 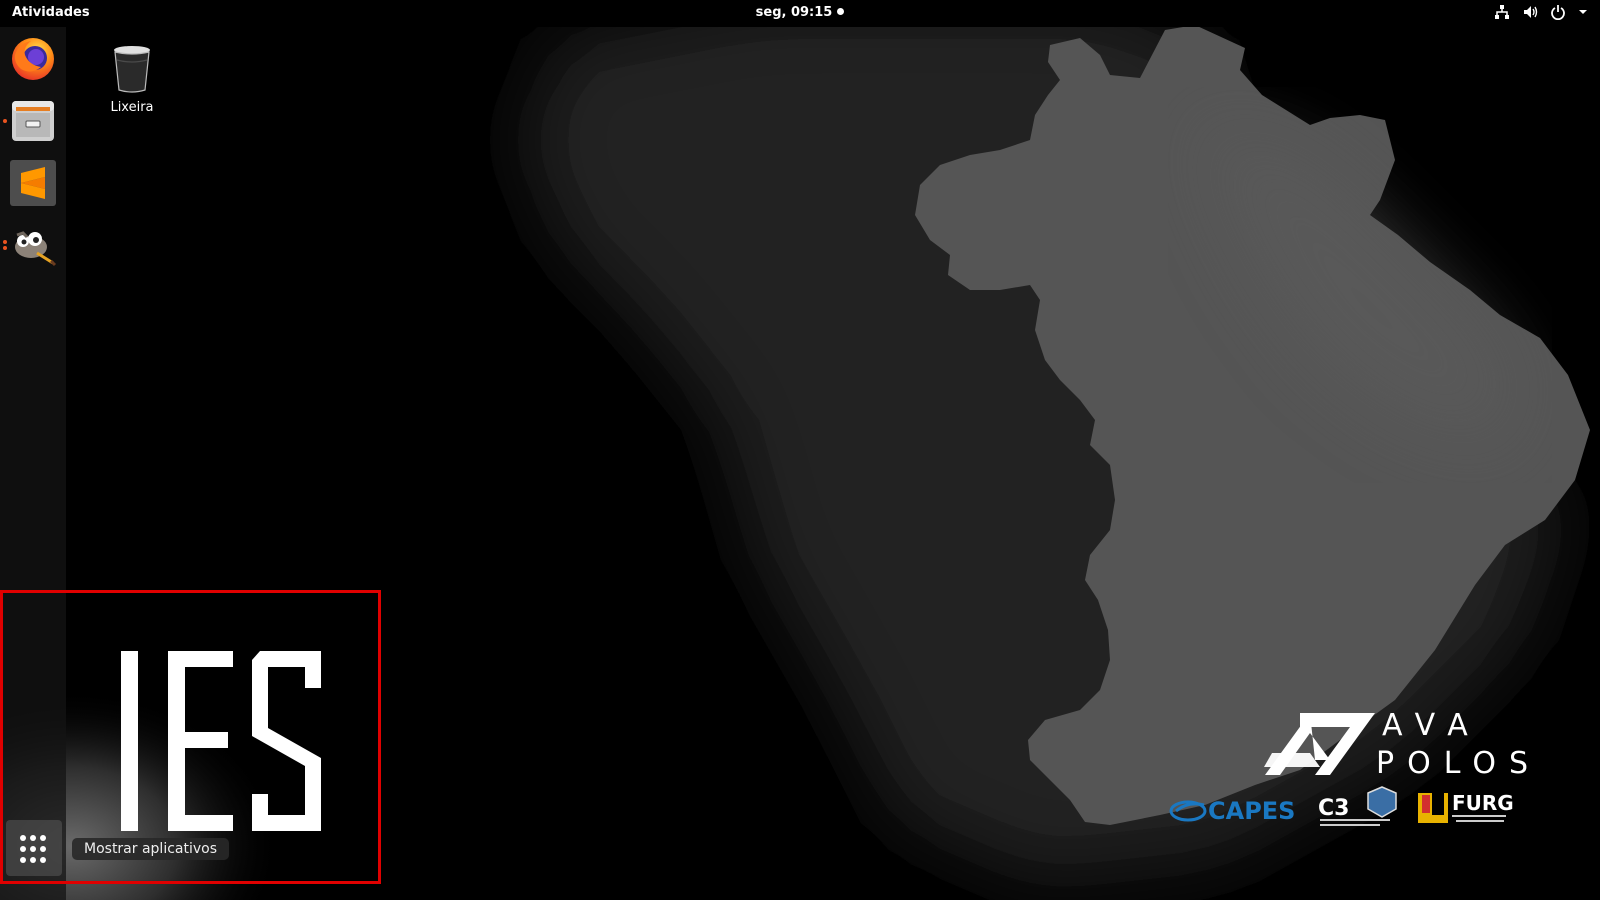 I want to click on dock-item-gimp, so click(x=30, y=245).